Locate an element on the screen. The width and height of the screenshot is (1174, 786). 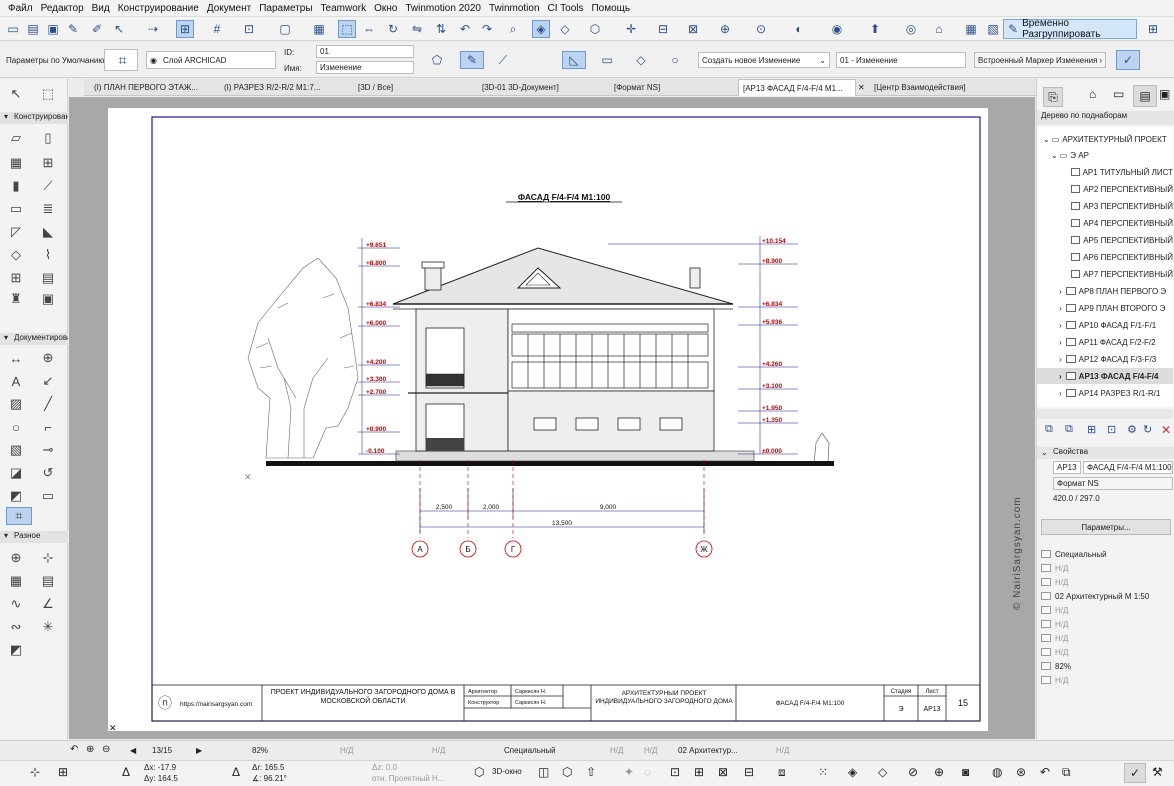
menu-item-6: Teamwork is located at coordinates (344, 8).